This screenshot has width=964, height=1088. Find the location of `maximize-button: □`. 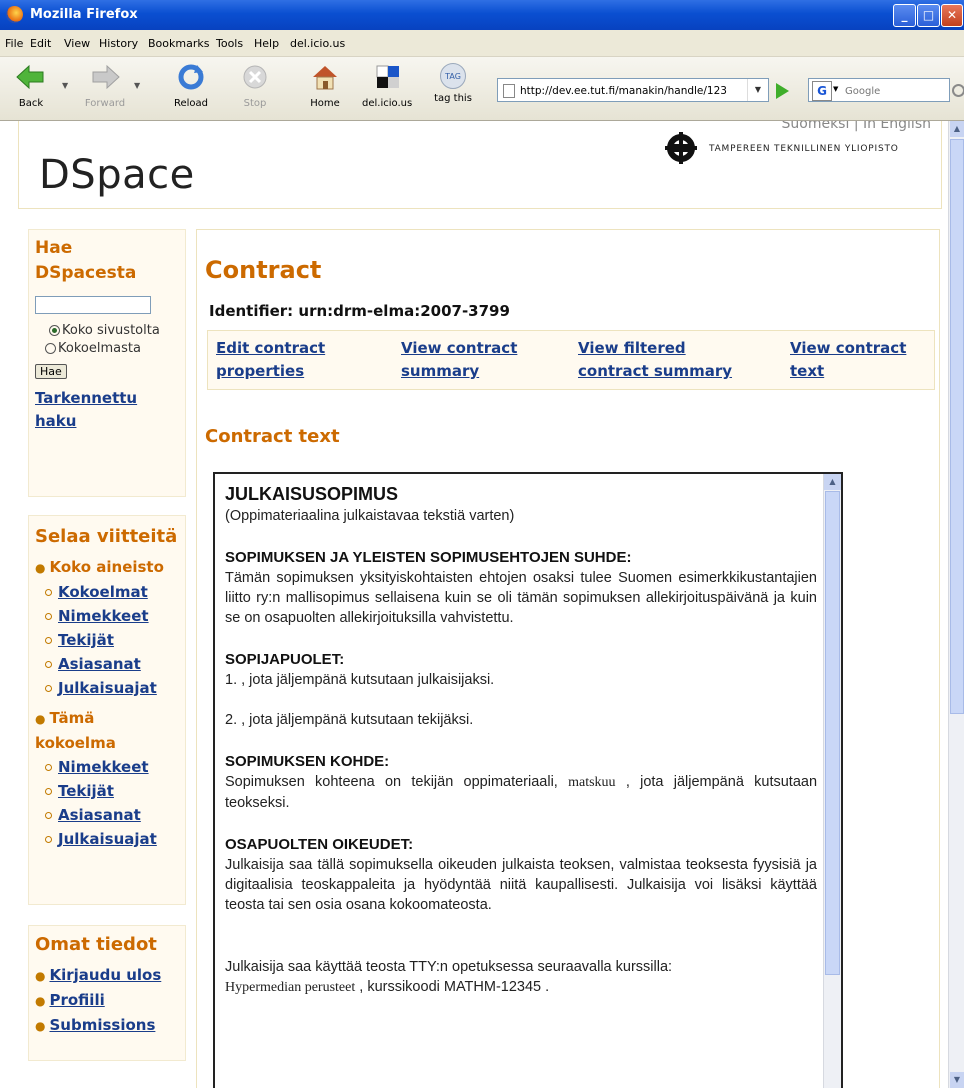

maximize-button: □ is located at coordinates (928, 15).